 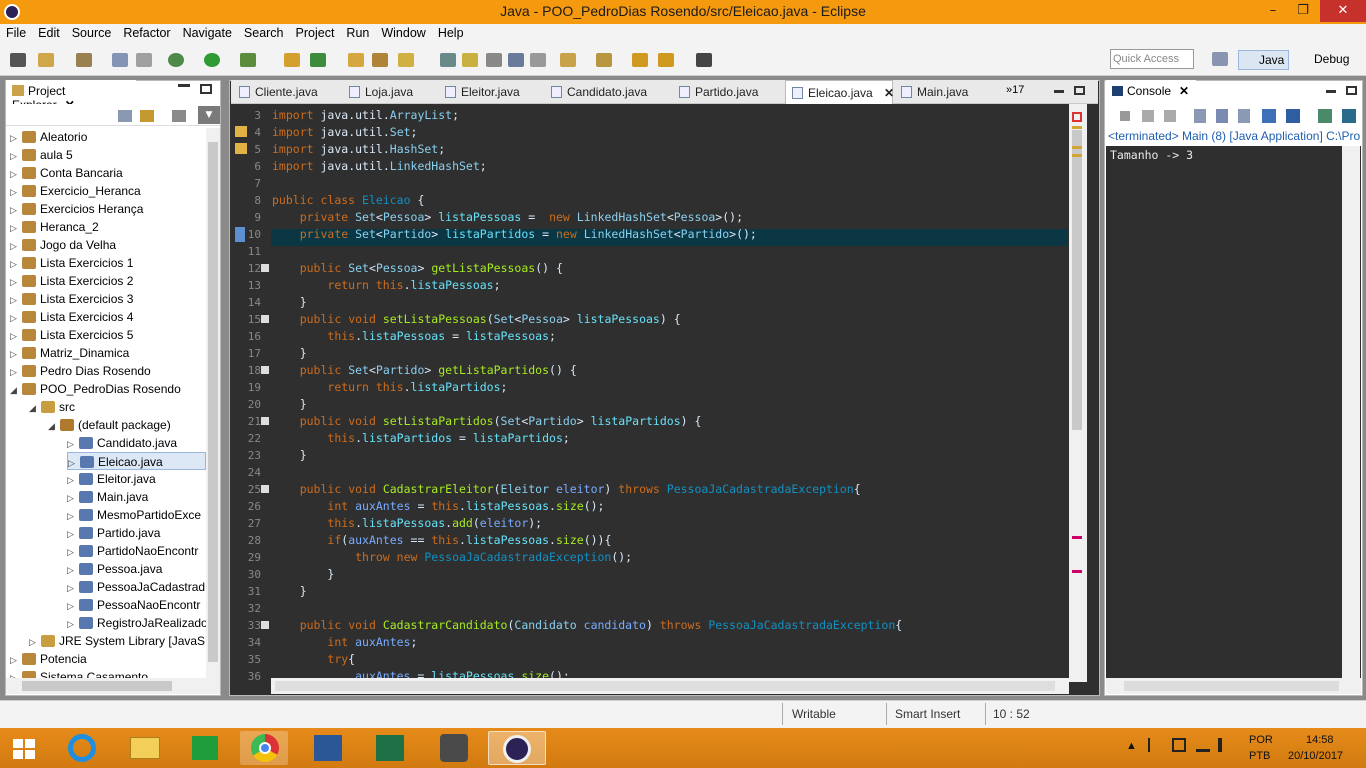 I want to click on editor-hscroll-thumb, so click(x=665, y=686).